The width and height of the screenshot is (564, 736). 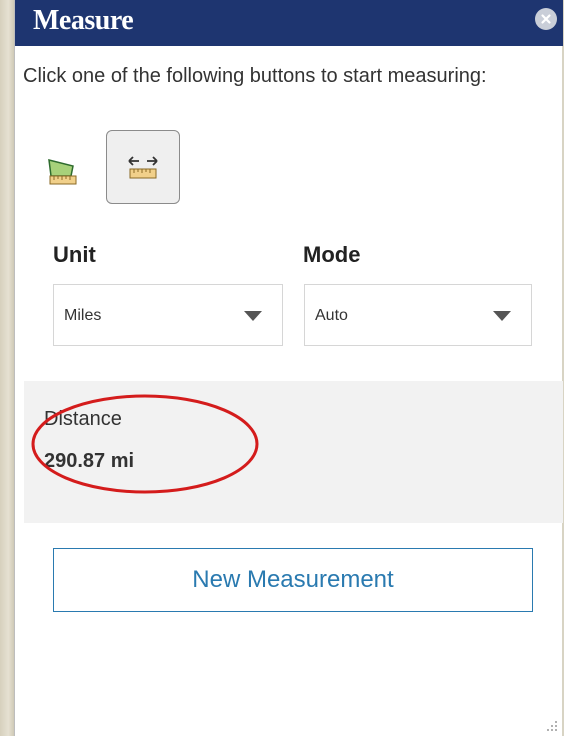 I want to click on new-measurement-button: New Measurement, so click(x=293, y=580).